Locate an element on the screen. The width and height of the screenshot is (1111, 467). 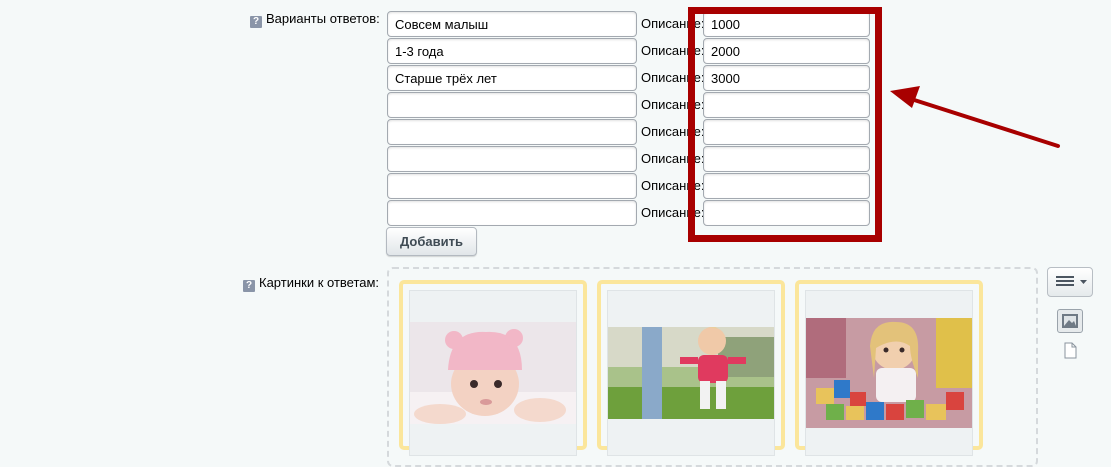
image-icon is located at coordinates (1070, 321).